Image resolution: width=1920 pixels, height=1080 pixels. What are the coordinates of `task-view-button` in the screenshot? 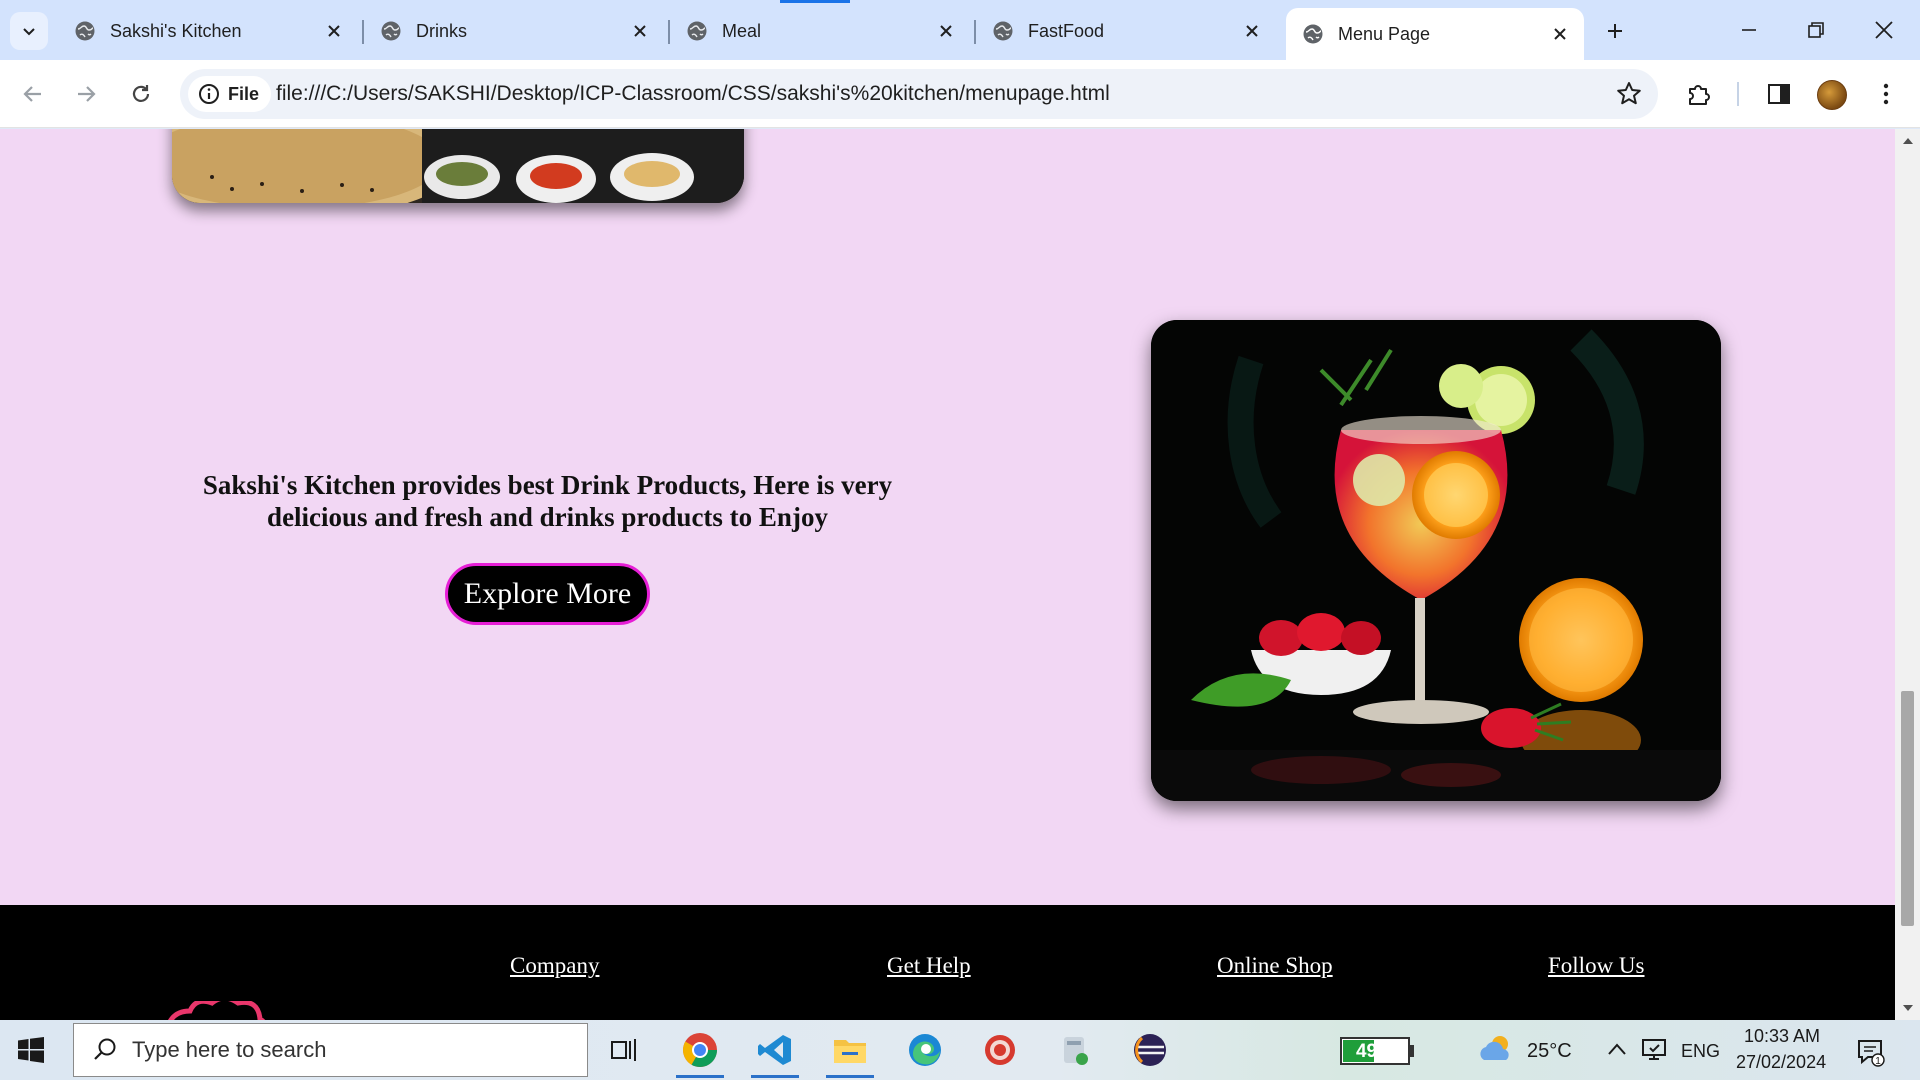 It's located at (624, 1050).